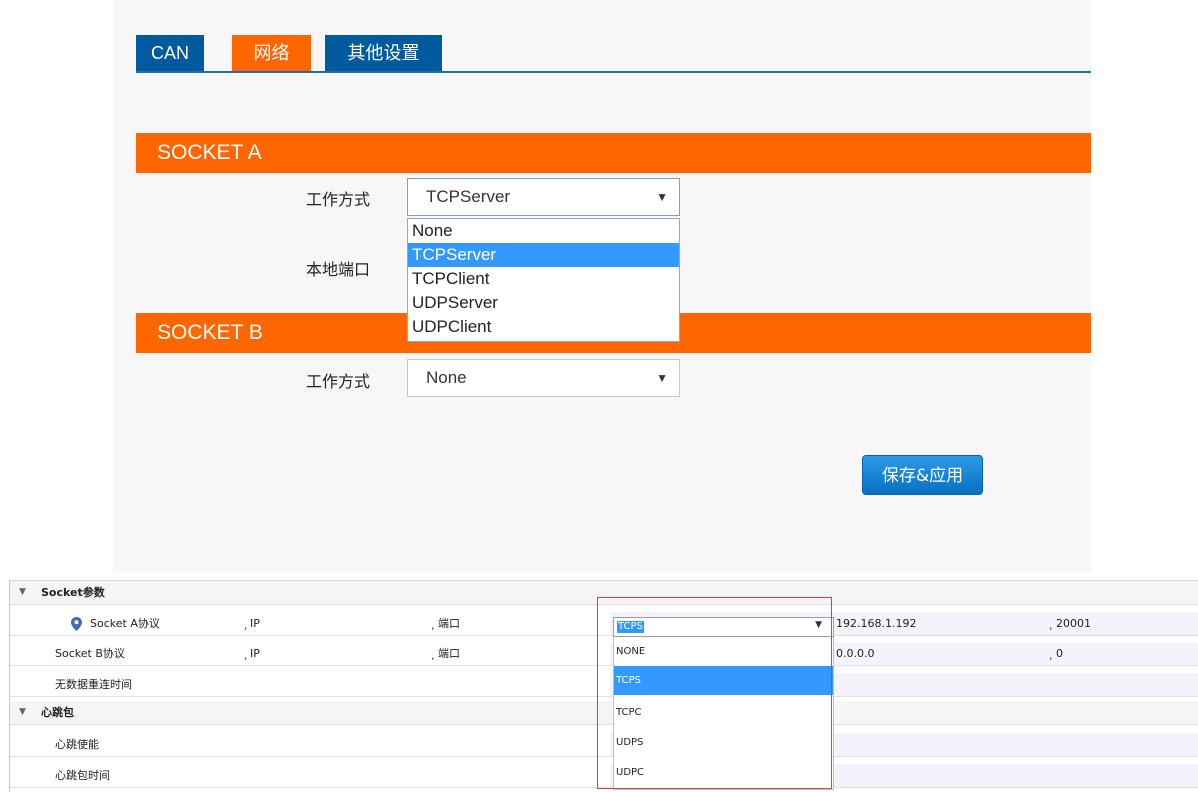 The height and width of the screenshot is (792, 1198). Describe the element at coordinates (543, 378) in the screenshot. I see `socket-b-mode-select: None ▼` at that location.